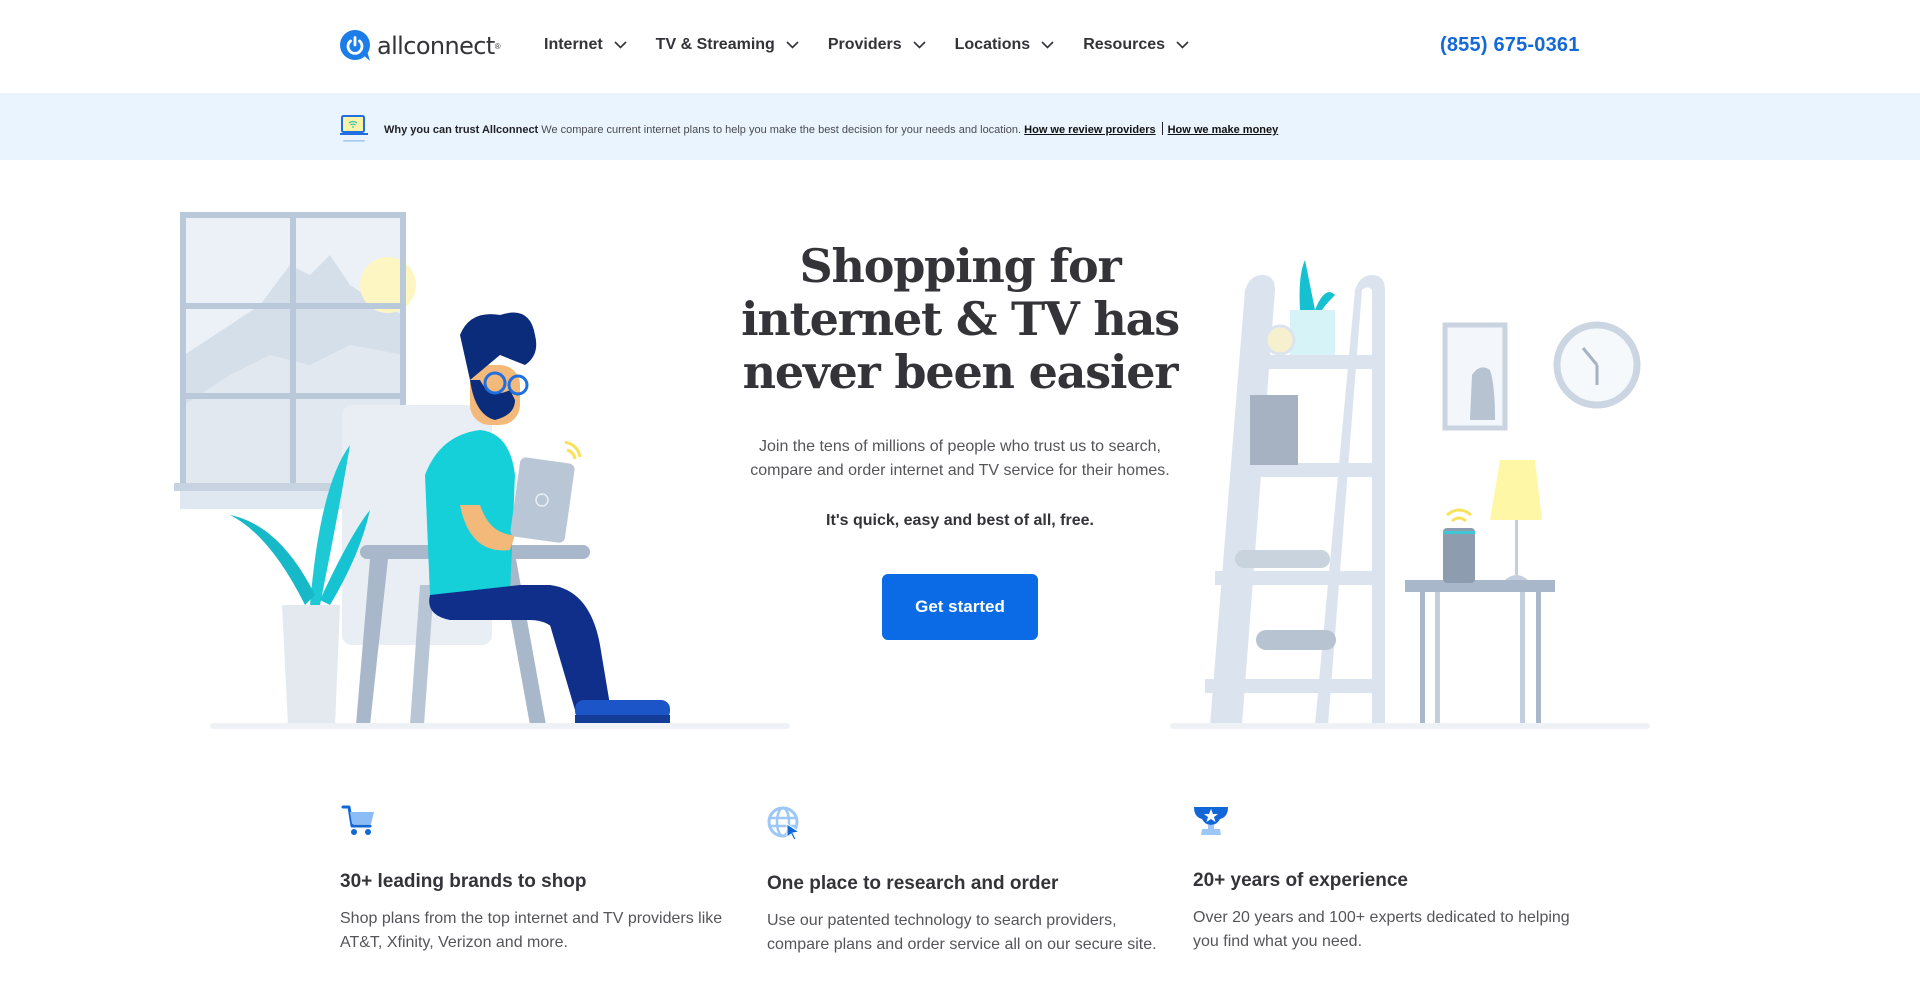 The image size is (1920, 993). I want to click on trust-title: Why you can trust Allconnect, so click(461, 130).